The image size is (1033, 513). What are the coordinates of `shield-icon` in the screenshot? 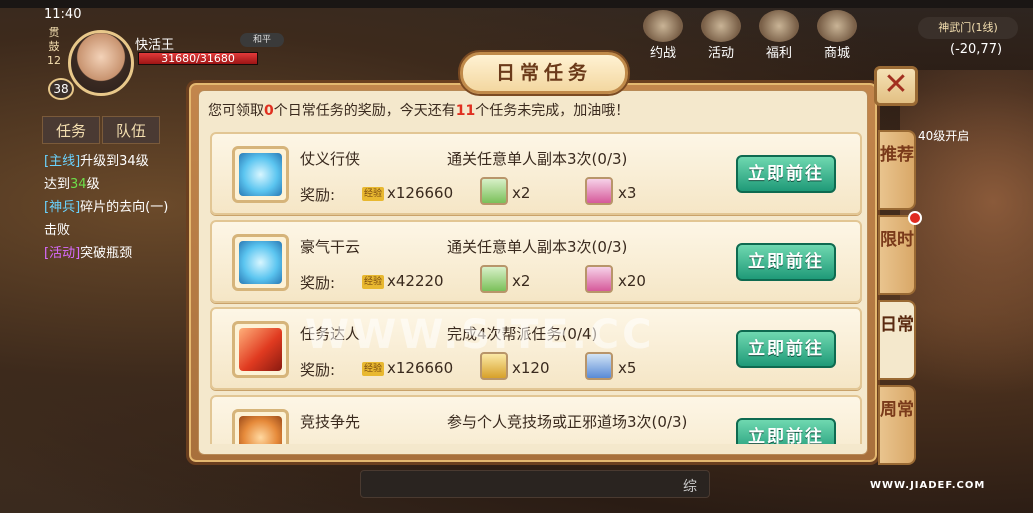 It's located at (260, 430).